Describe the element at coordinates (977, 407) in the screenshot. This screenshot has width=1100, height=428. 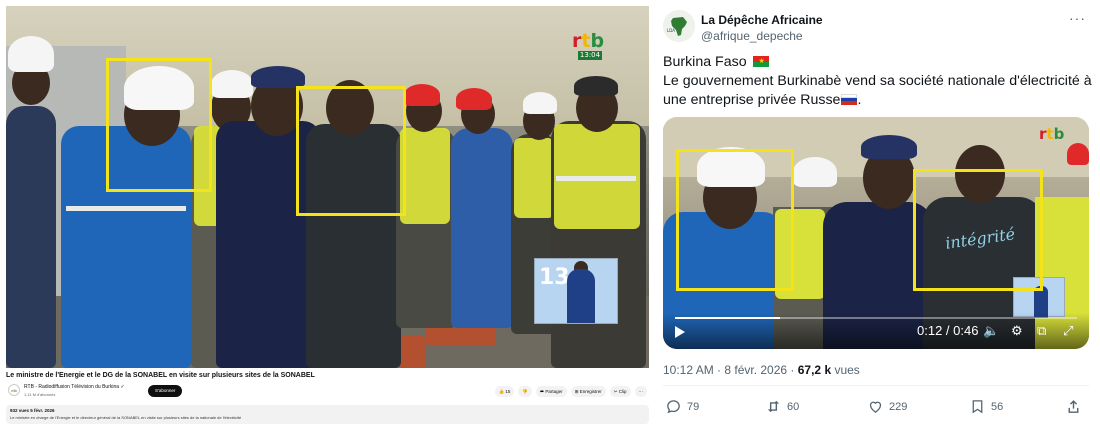
I see `bookmark-icon` at that location.